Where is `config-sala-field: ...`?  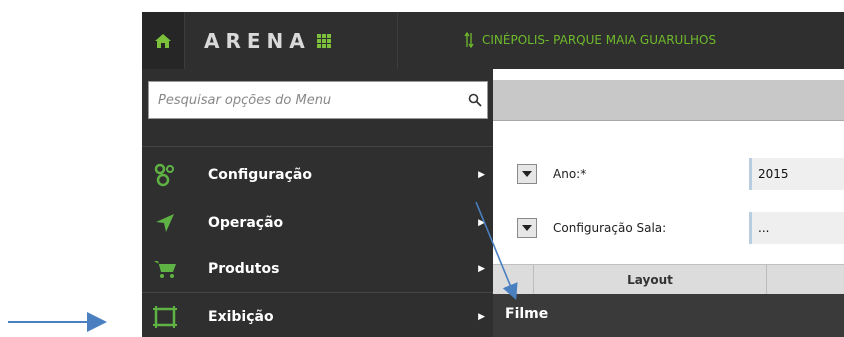 config-sala-field: ... is located at coordinates (796, 228).